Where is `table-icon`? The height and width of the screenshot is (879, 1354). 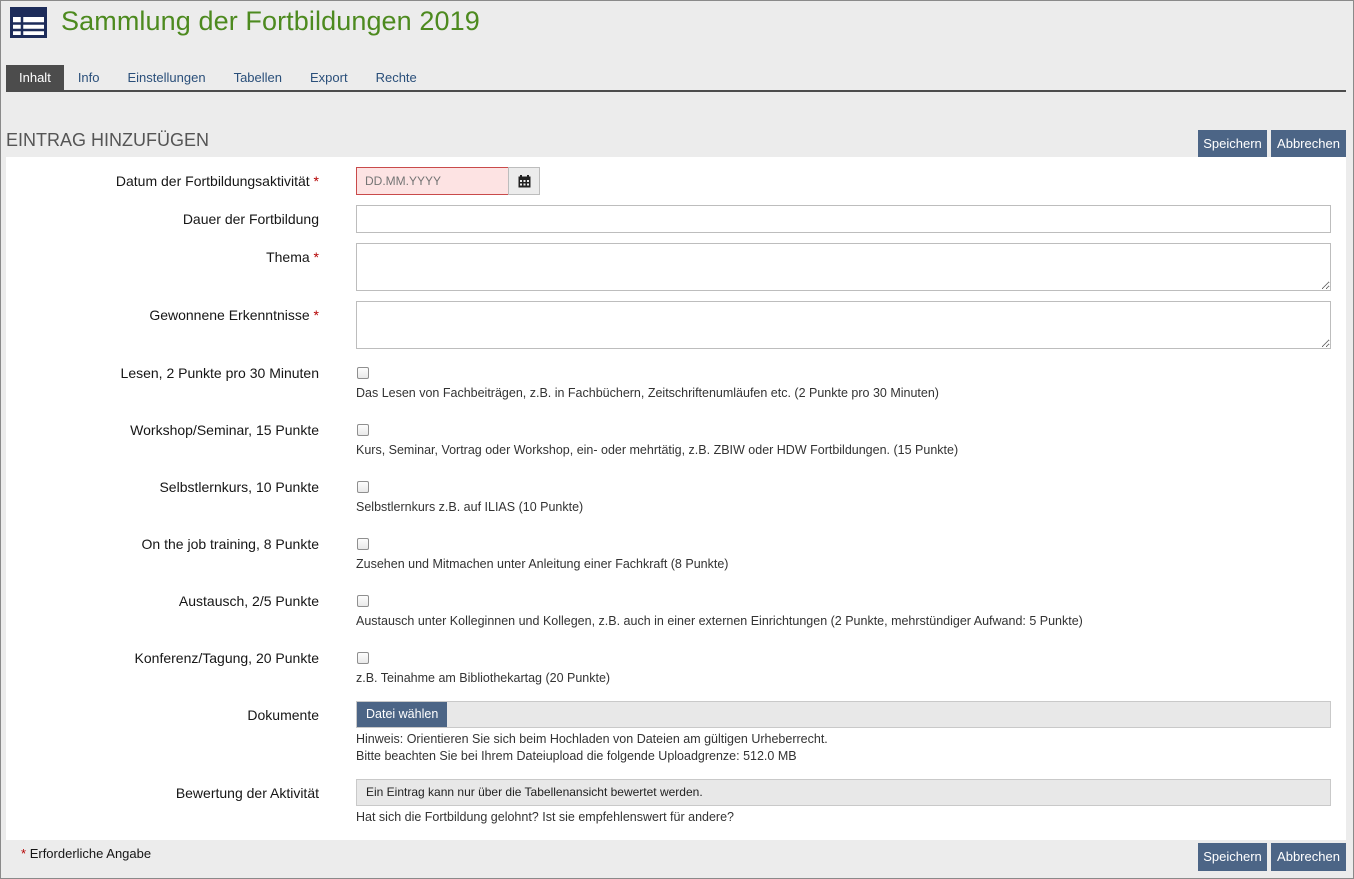
table-icon is located at coordinates (28, 22).